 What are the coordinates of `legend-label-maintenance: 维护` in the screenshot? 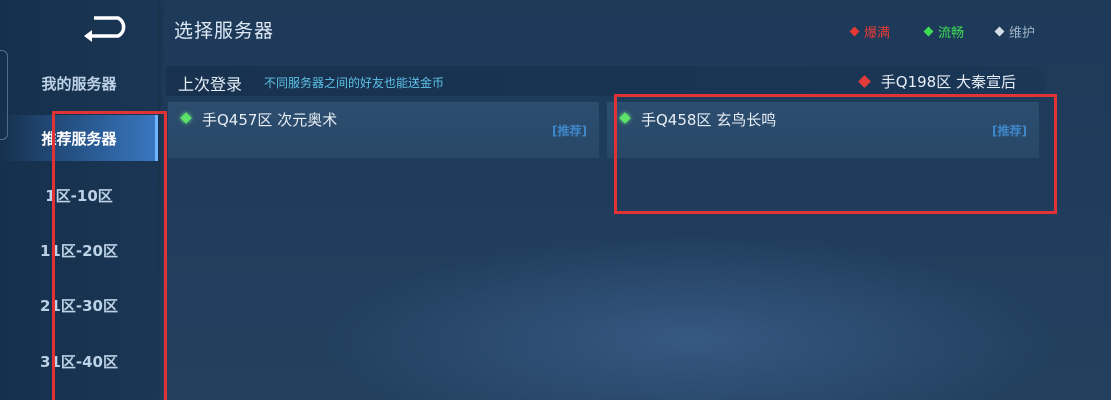 It's located at (1022, 33).